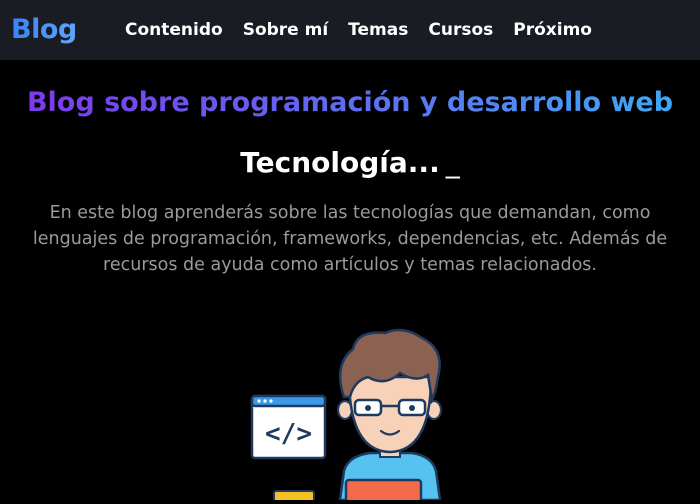 The width and height of the screenshot is (700, 504). Describe the element at coordinates (288, 434) in the screenshot. I see `code-symbol: </>` at that location.